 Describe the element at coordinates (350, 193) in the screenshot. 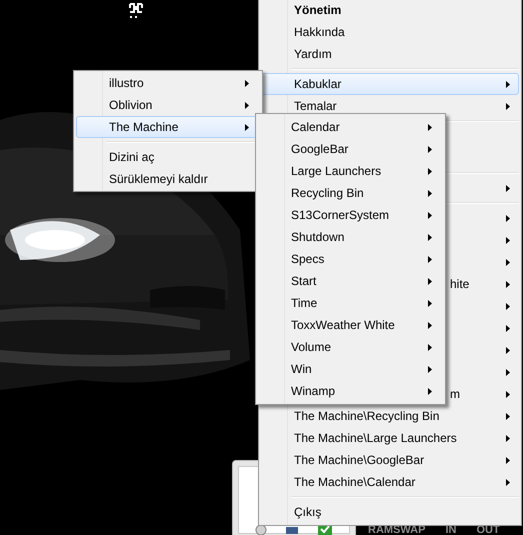

I see `menu-item: Recycling Bin` at that location.